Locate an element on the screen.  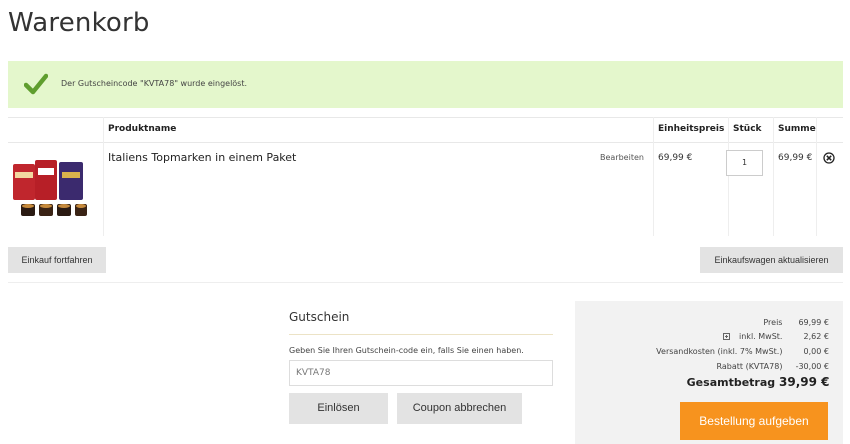
place-order-button: Bestellung aufgeben is located at coordinates (754, 421).